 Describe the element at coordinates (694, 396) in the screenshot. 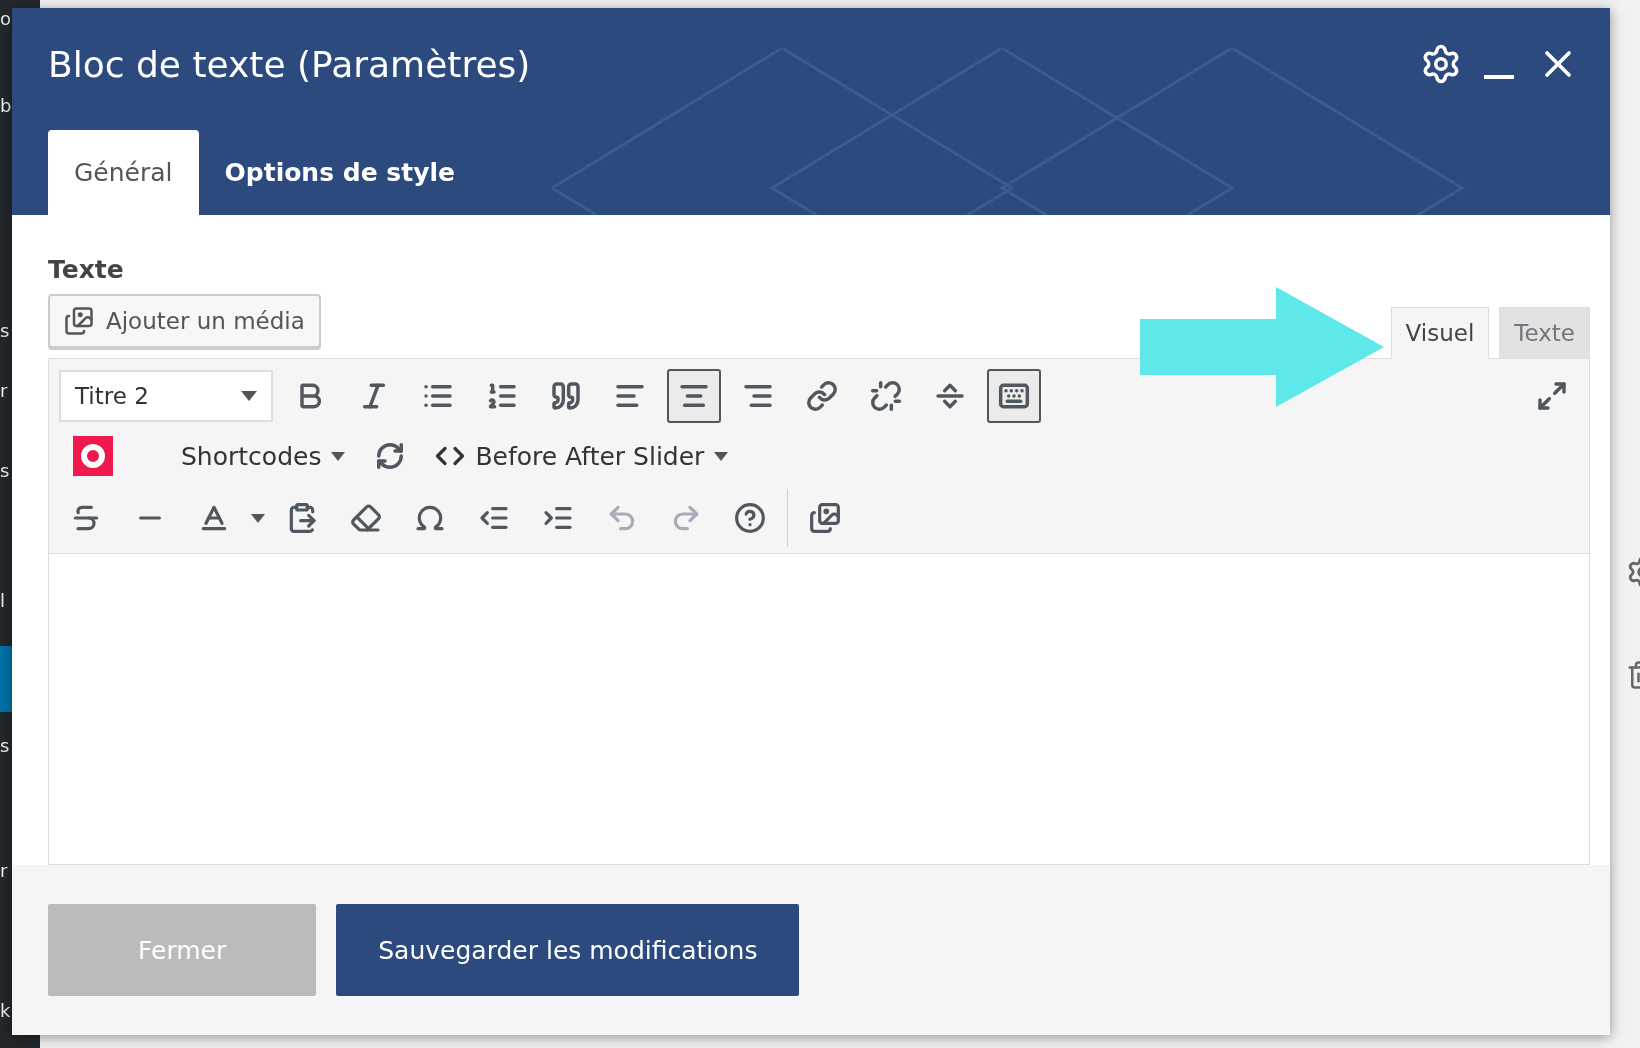

I see `align-center-icon` at that location.